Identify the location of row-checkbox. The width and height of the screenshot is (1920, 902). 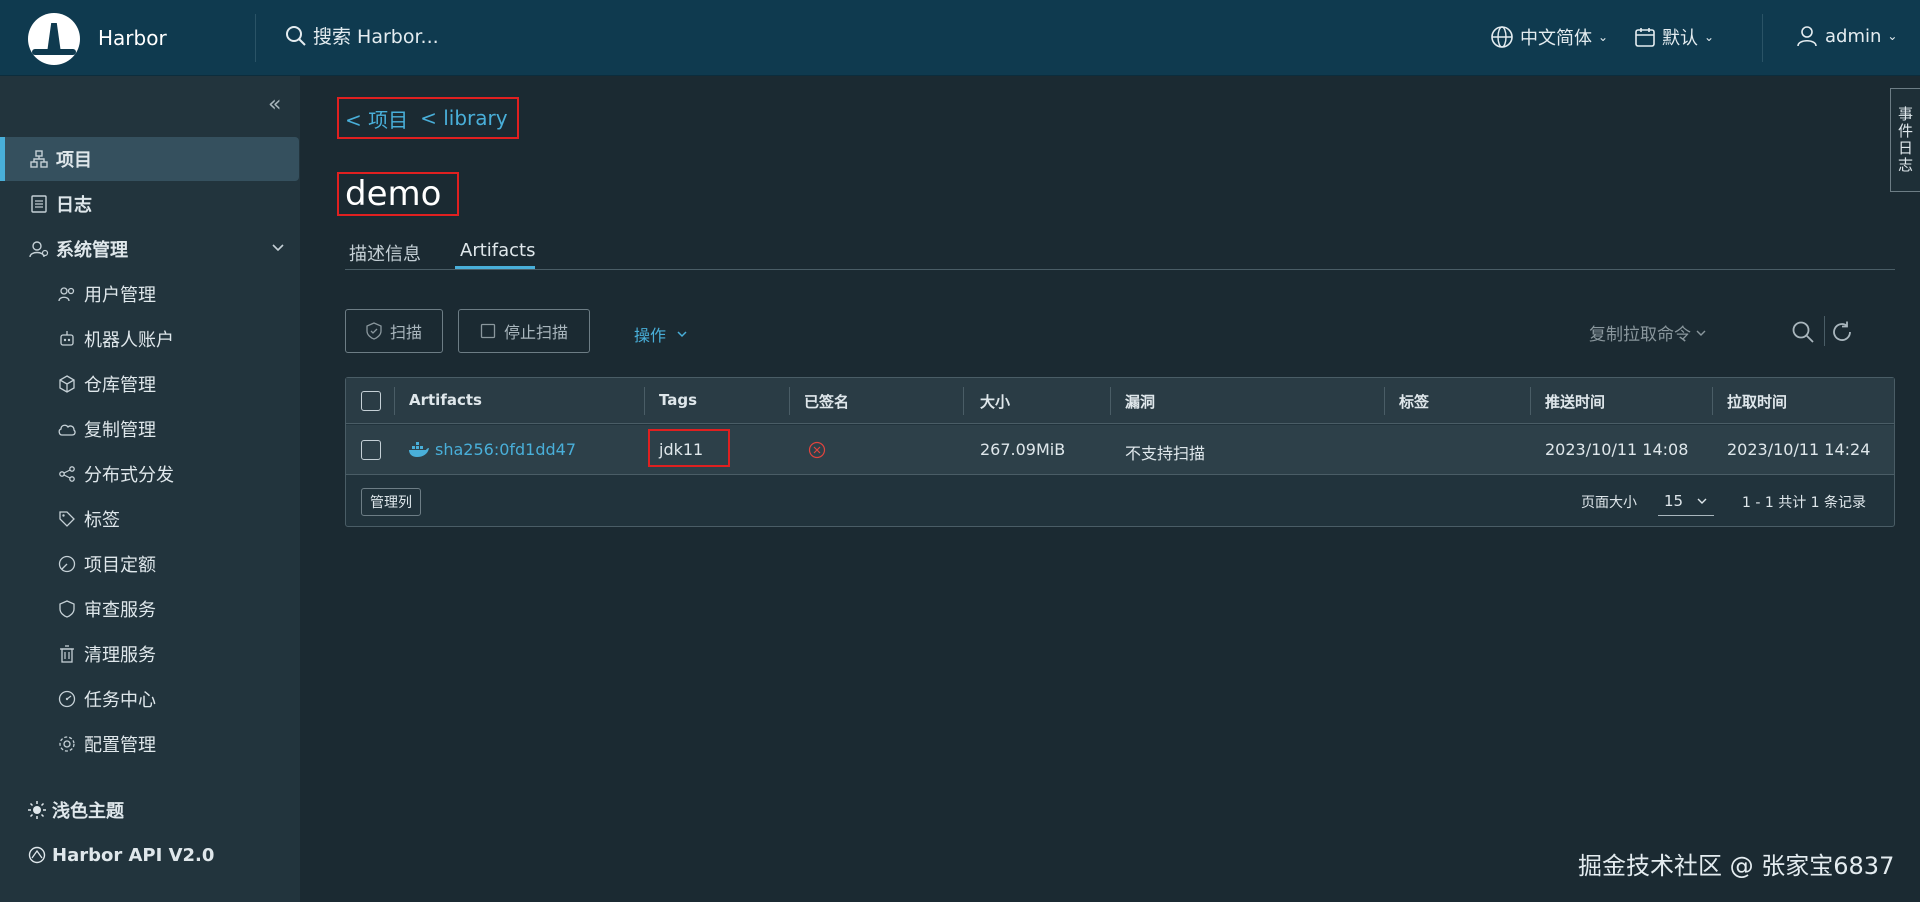
(371, 450).